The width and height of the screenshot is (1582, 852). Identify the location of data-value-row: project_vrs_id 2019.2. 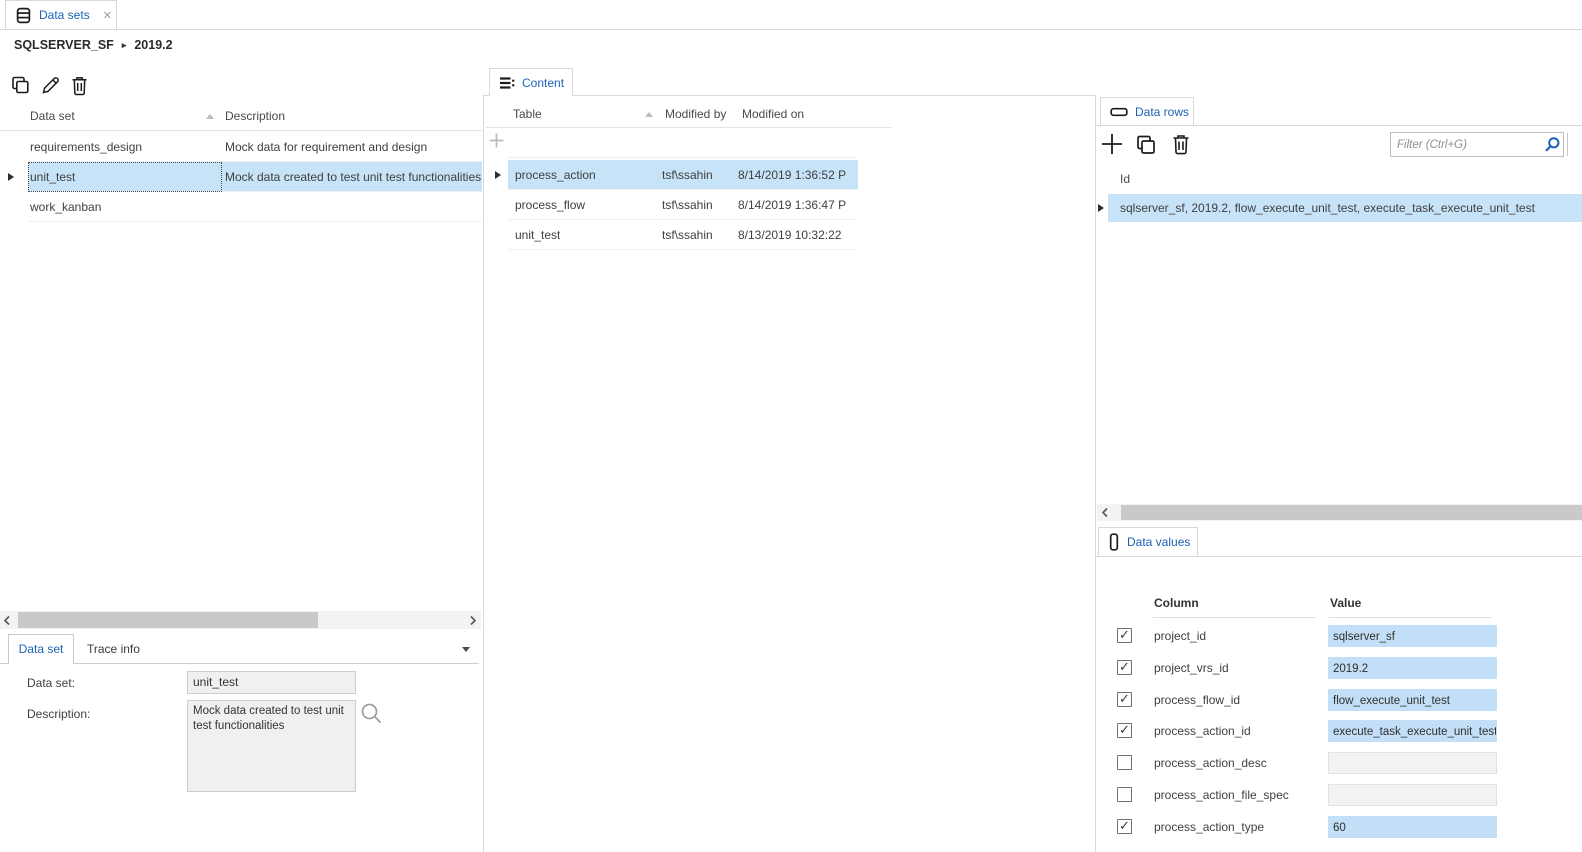
(1339, 668).